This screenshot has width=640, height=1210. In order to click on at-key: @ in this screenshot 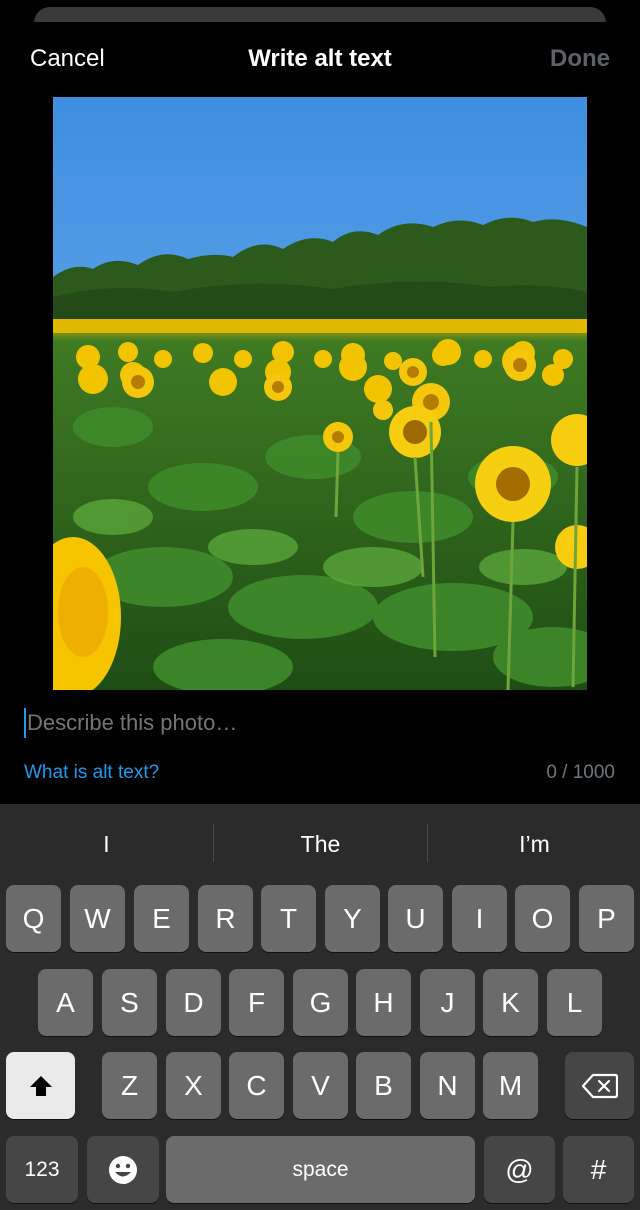, I will do `click(519, 1169)`.